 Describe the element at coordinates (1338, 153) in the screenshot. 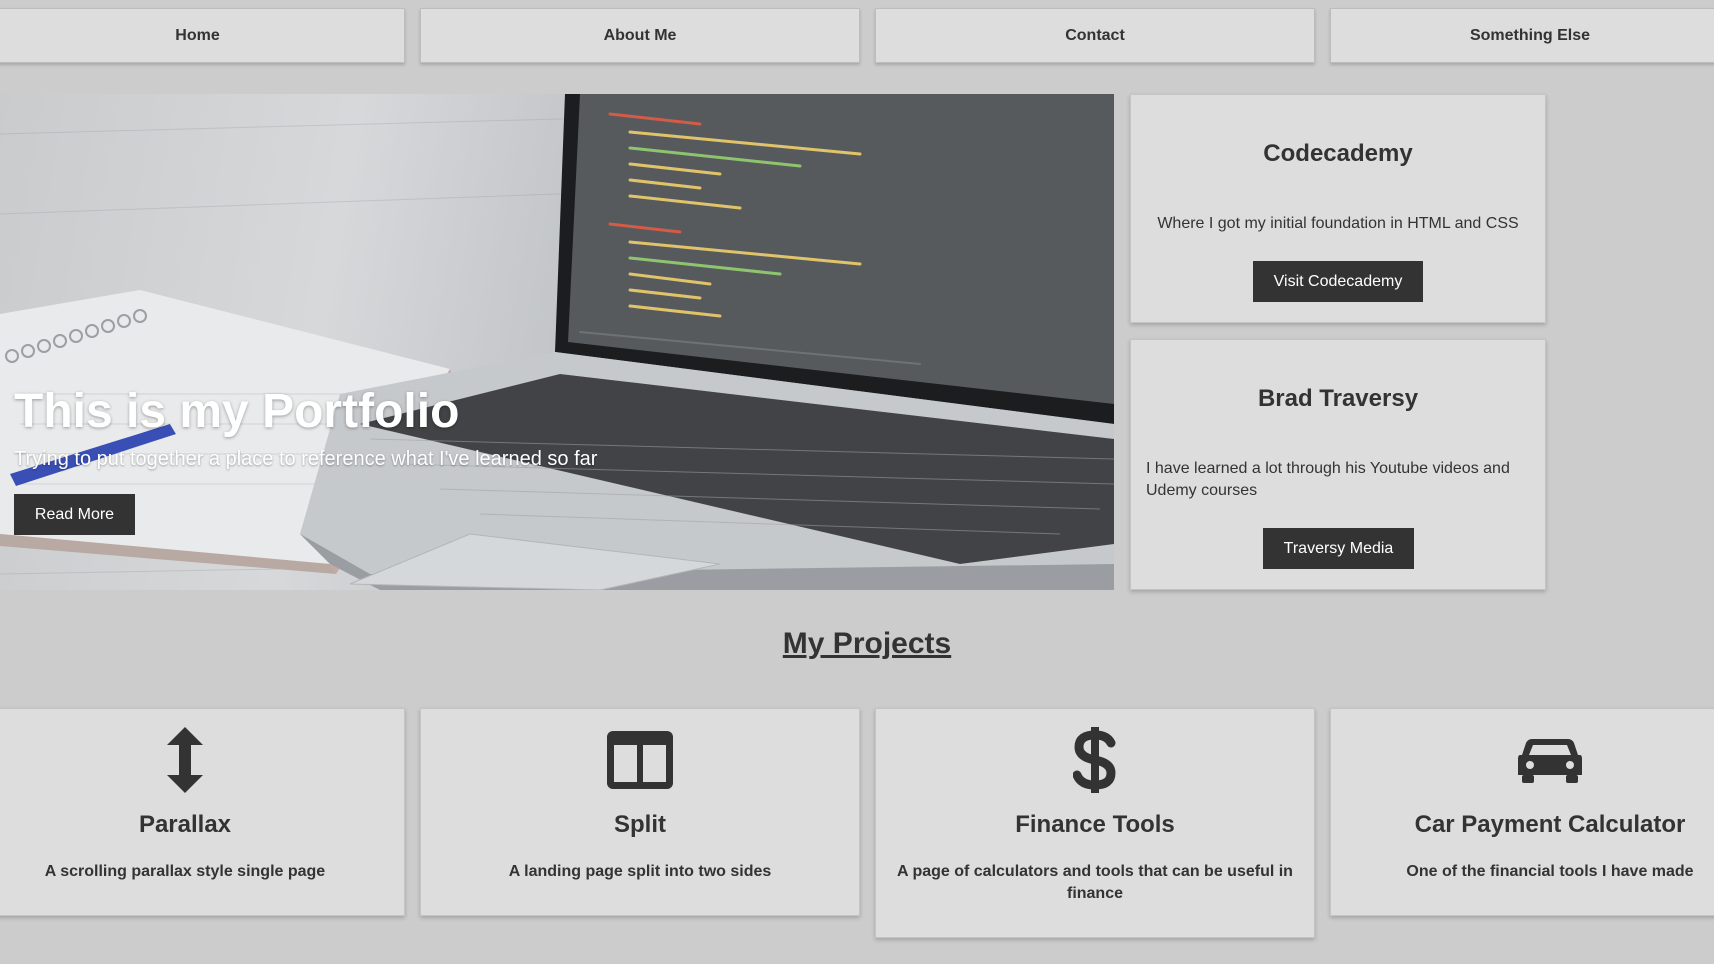

I see `codecademy-card-title: Codecademy` at that location.